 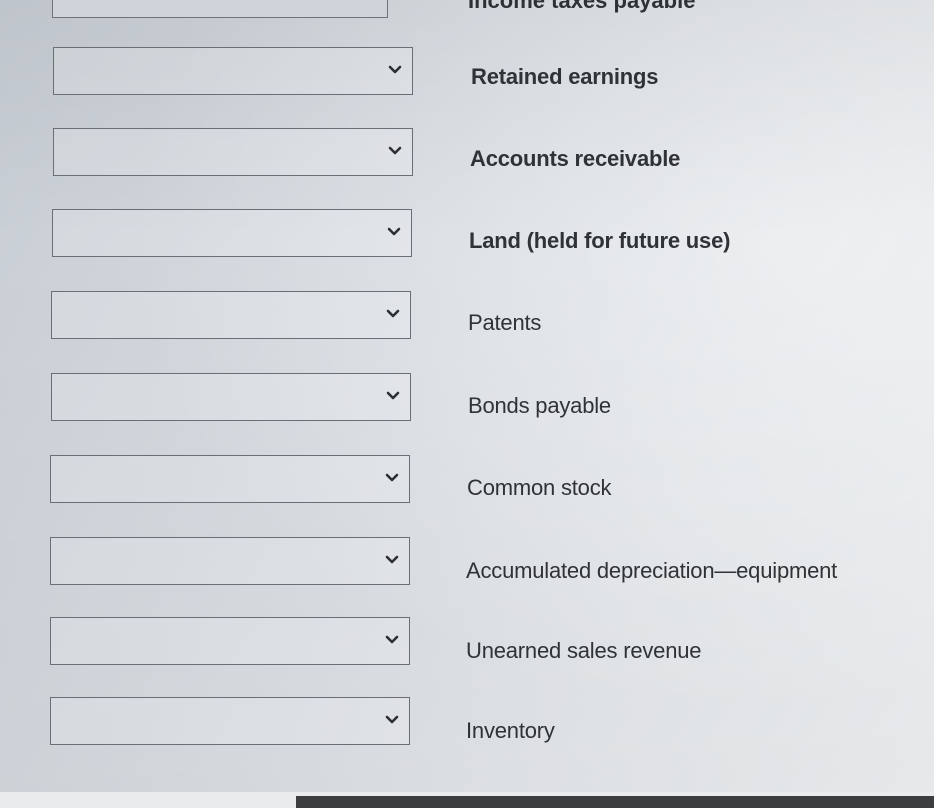 I want to click on account-row: Inventory, so click(x=467, y=723).